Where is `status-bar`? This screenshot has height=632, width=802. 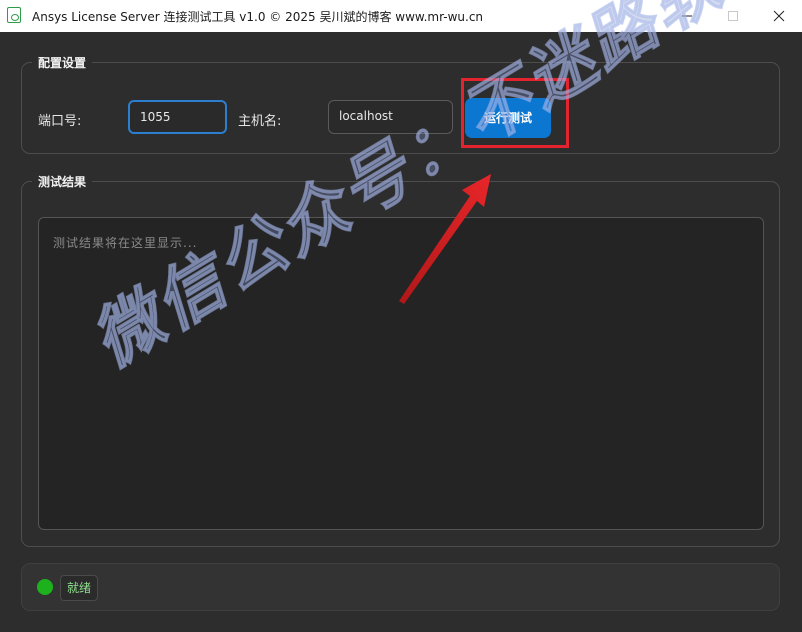 status-bar is located at coordinates (400, 587).